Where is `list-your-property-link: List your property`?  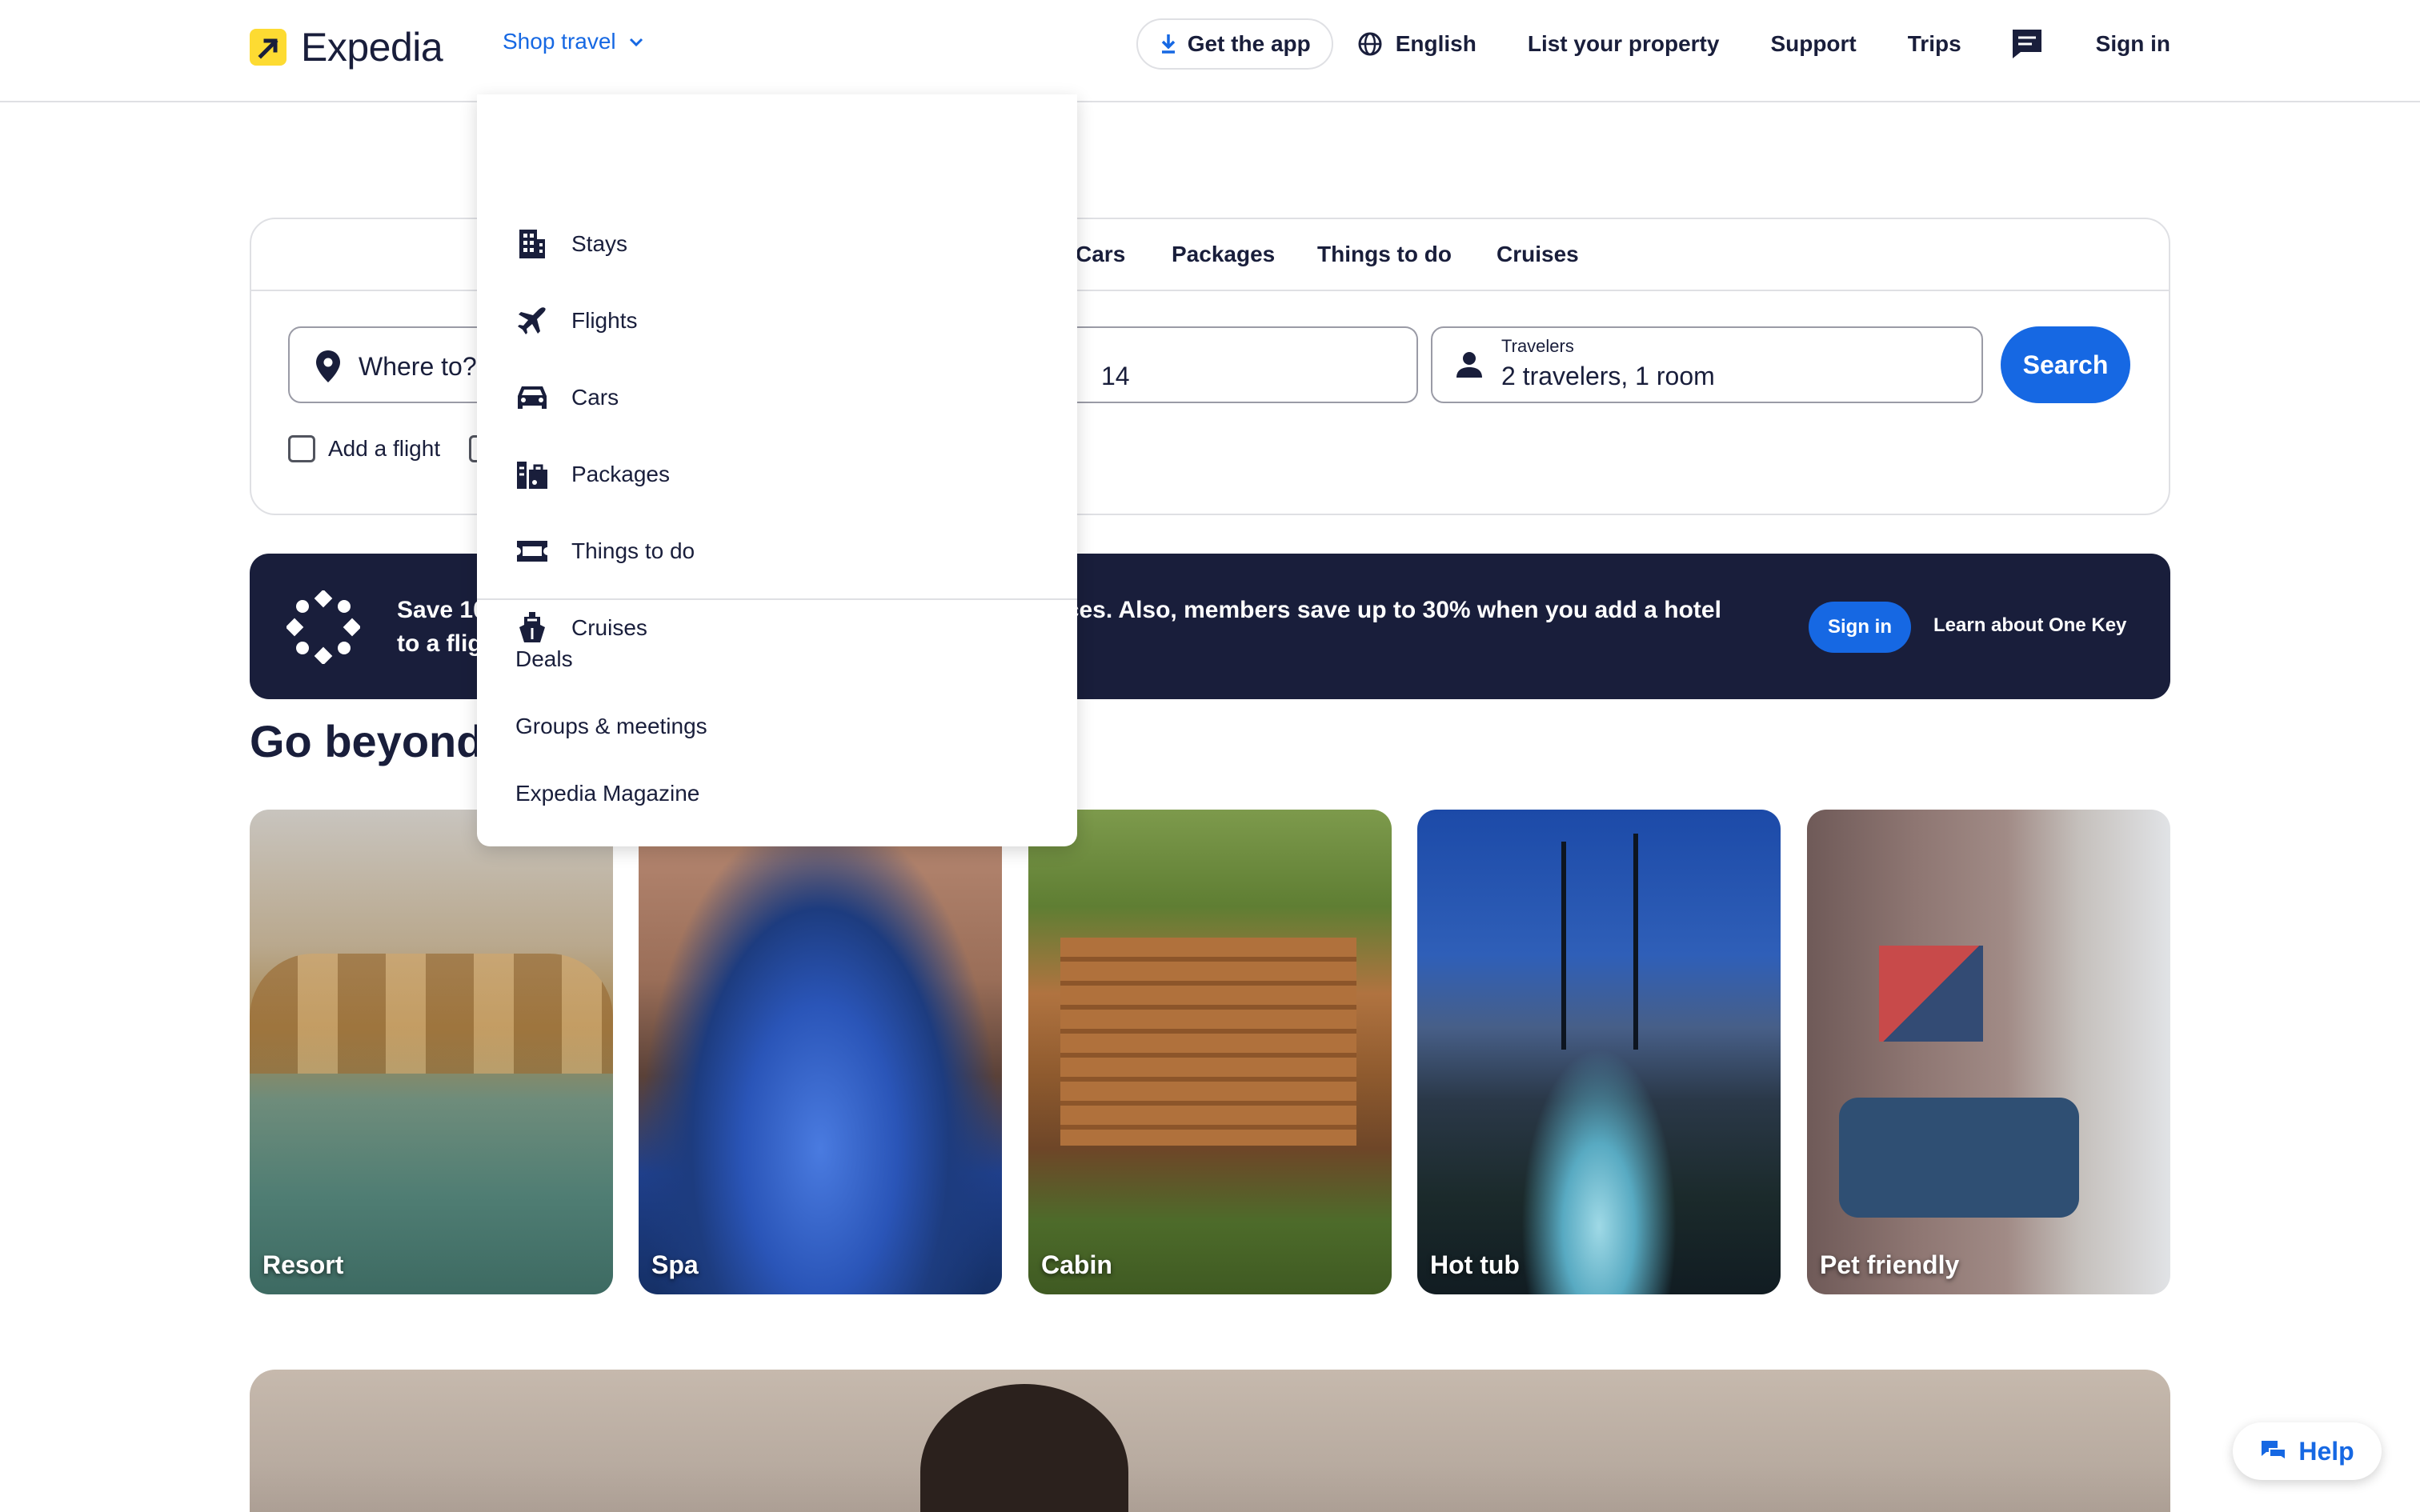
list-your-property-link: List your property is located at coordinates (1624, 44).